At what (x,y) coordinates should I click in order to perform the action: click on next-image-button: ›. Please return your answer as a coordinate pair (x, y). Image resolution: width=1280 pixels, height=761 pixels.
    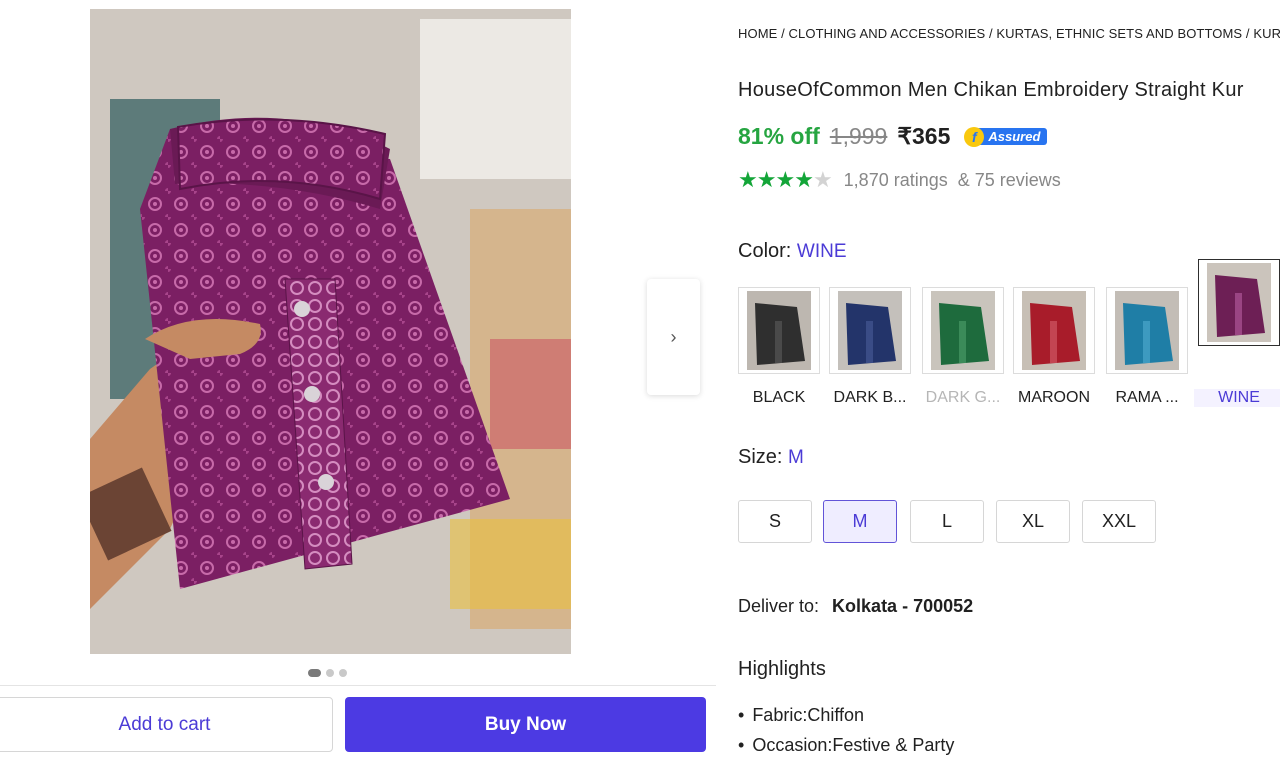
    Looking at the image, I should click on (673, 337).